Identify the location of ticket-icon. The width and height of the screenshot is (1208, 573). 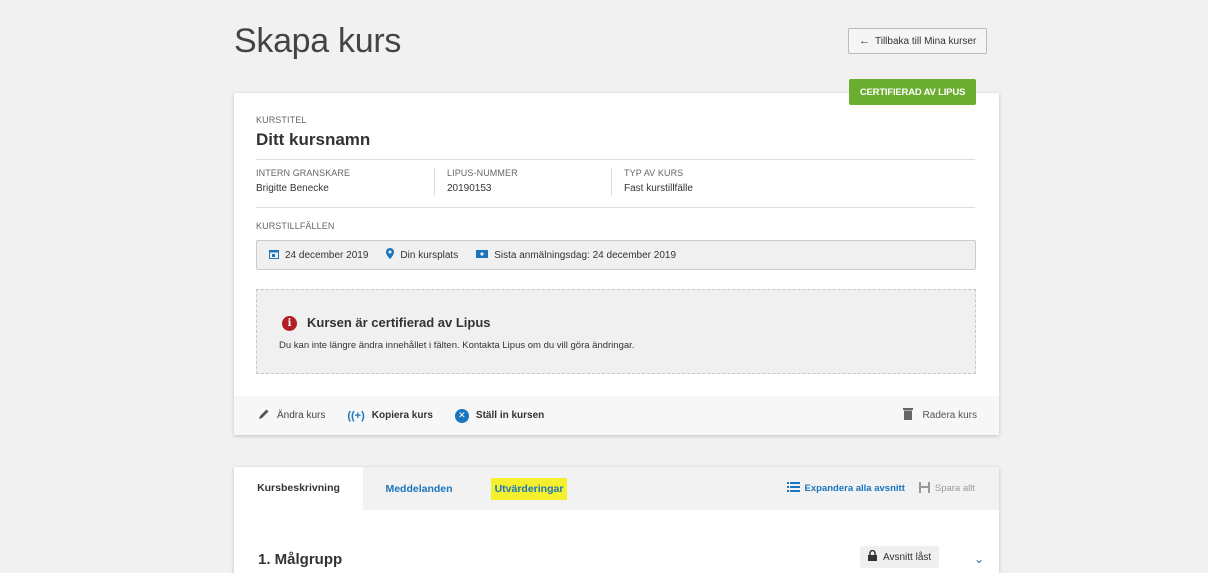
(482, 255).